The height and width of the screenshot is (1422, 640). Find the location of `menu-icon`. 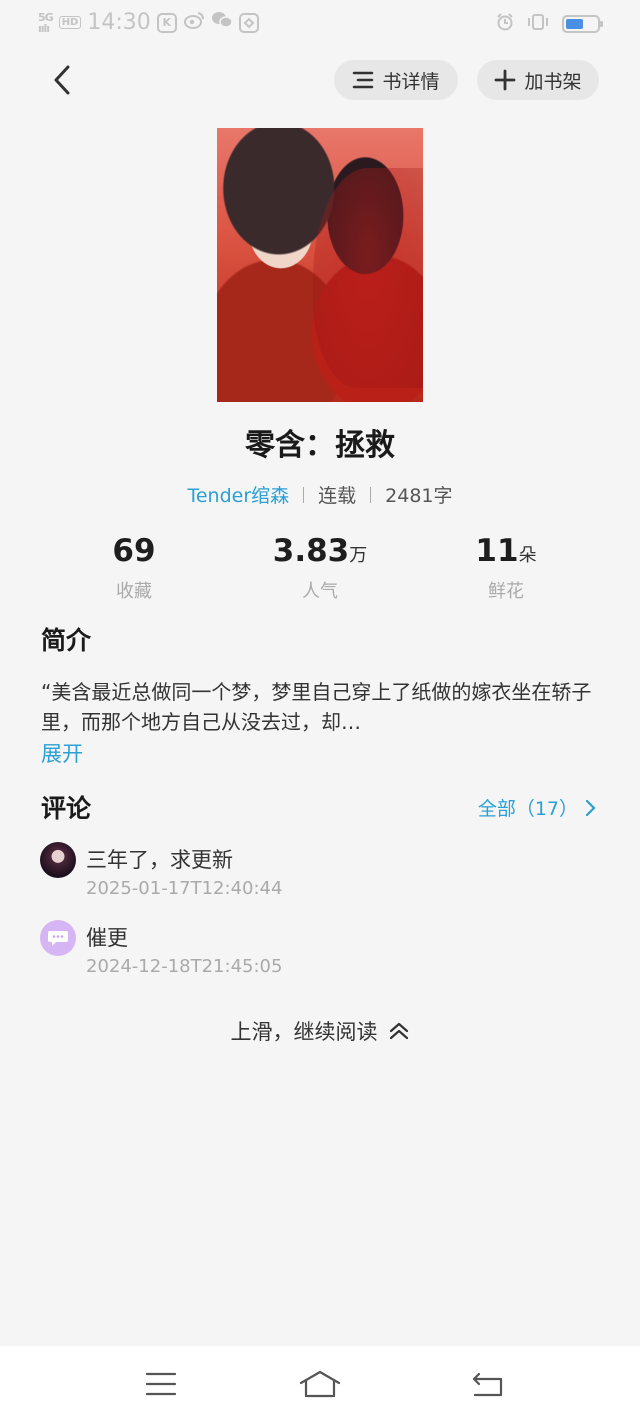

menu-icon is located at coordinates (161, 1384).